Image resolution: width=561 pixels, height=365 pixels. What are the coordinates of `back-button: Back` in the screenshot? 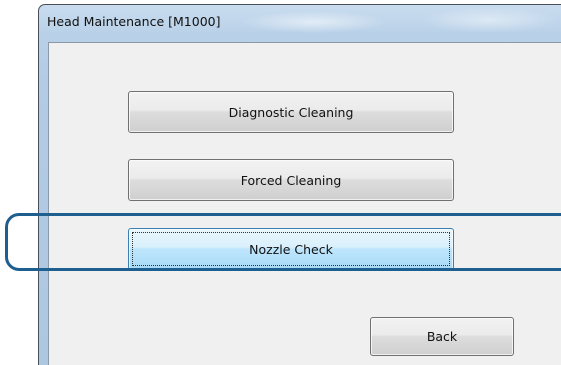 It's located at (442, 336).